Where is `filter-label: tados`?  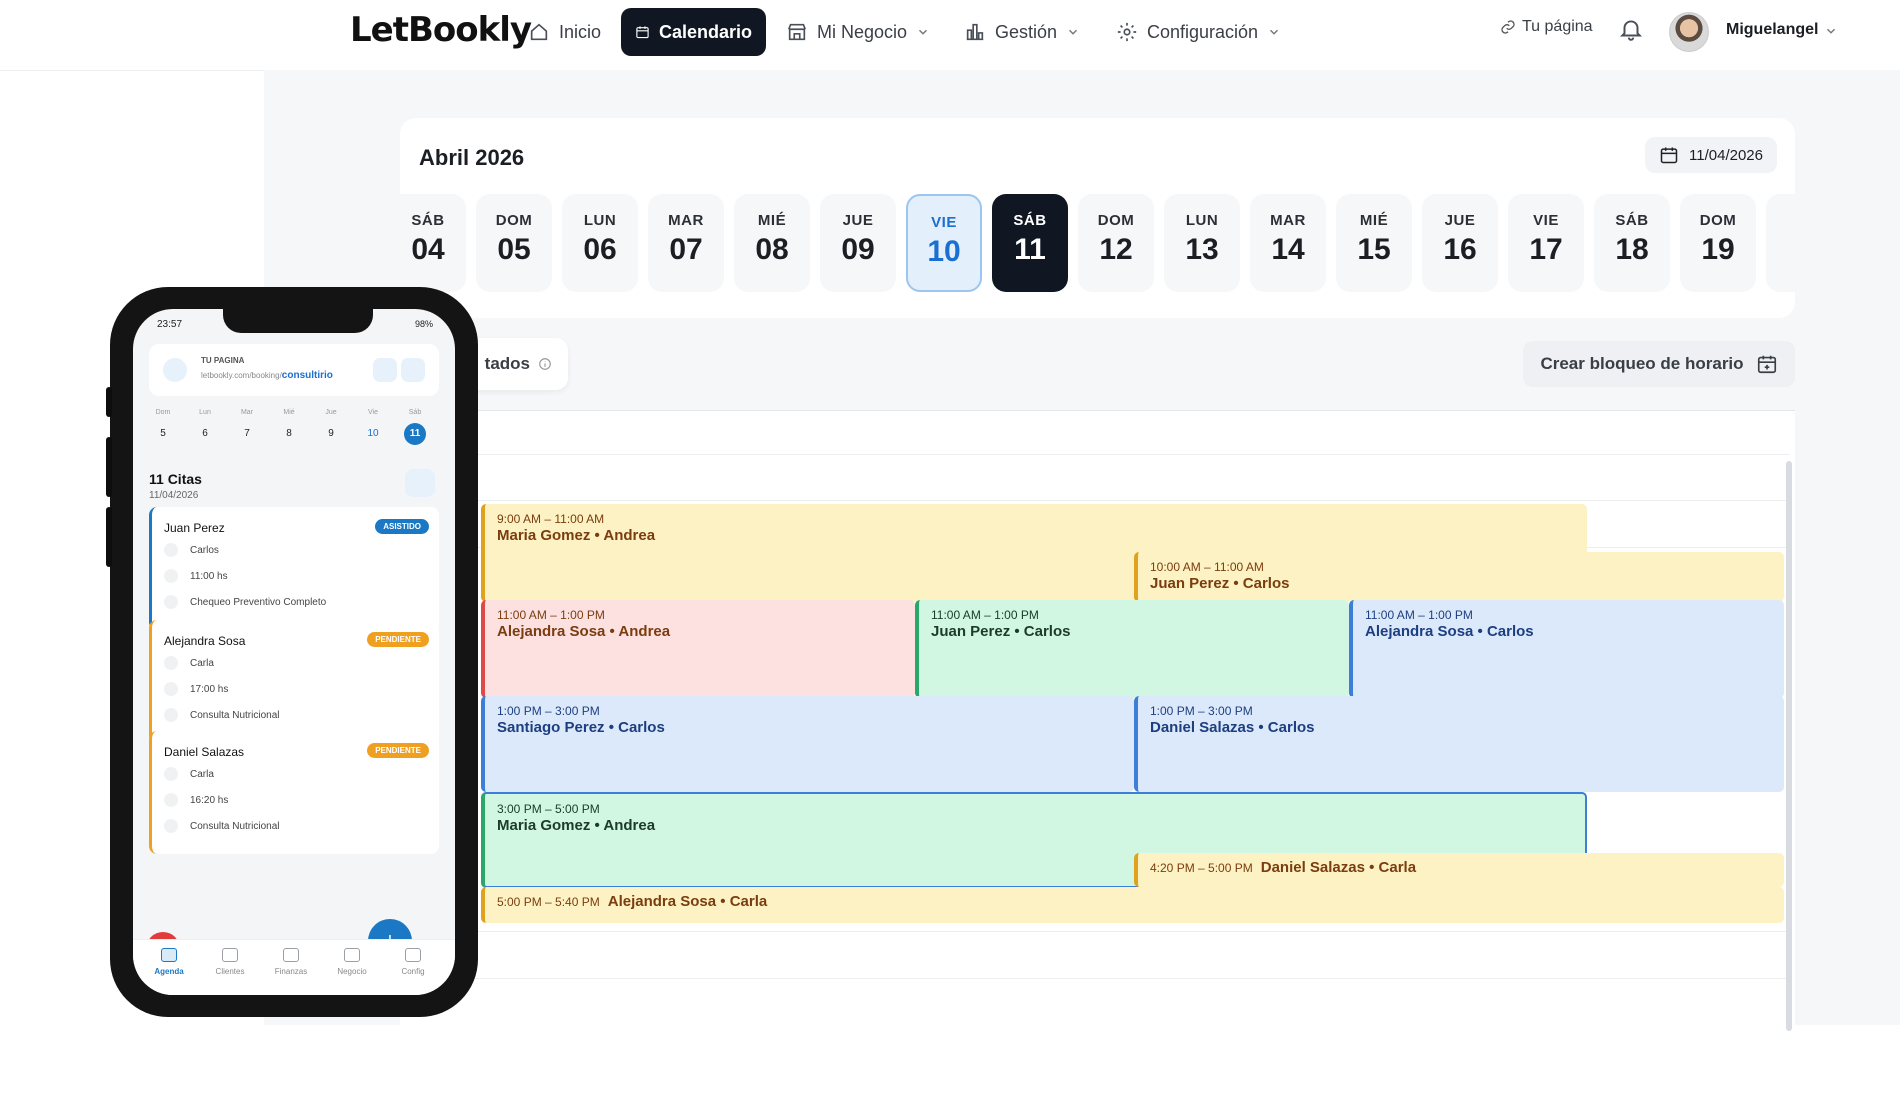 filter-label: tados is located at coordinates (507, 363).